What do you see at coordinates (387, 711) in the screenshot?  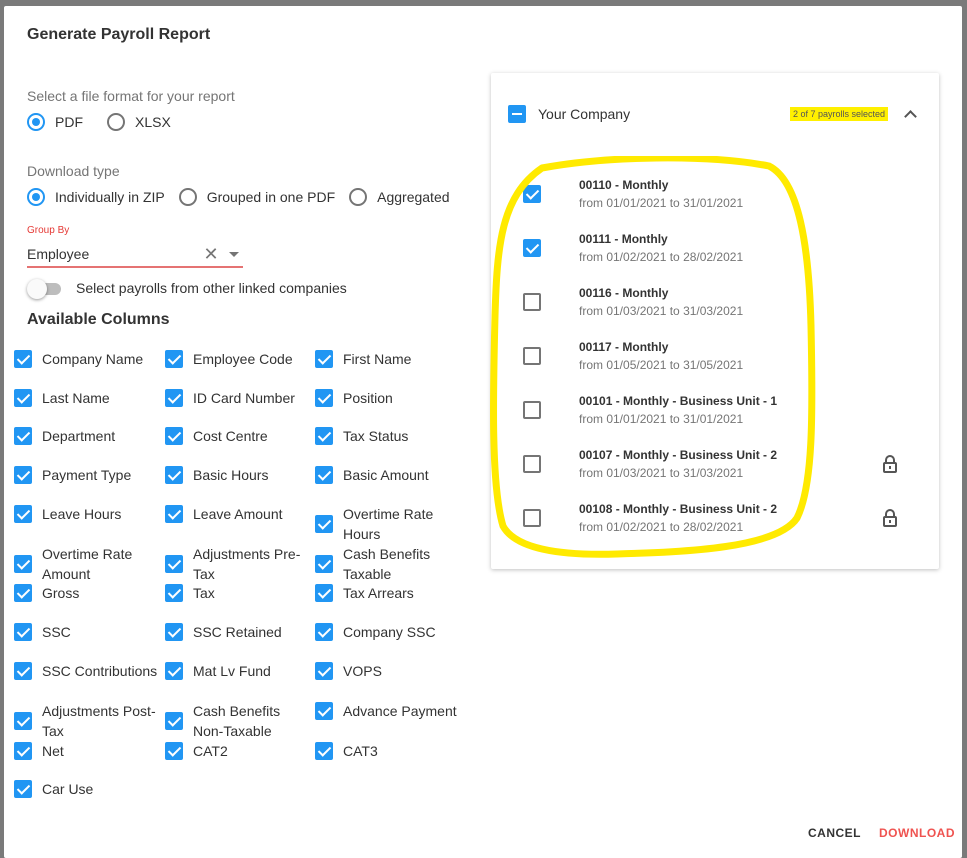 I see `column-option: Advance Payment` at bounding box center [387, 711].